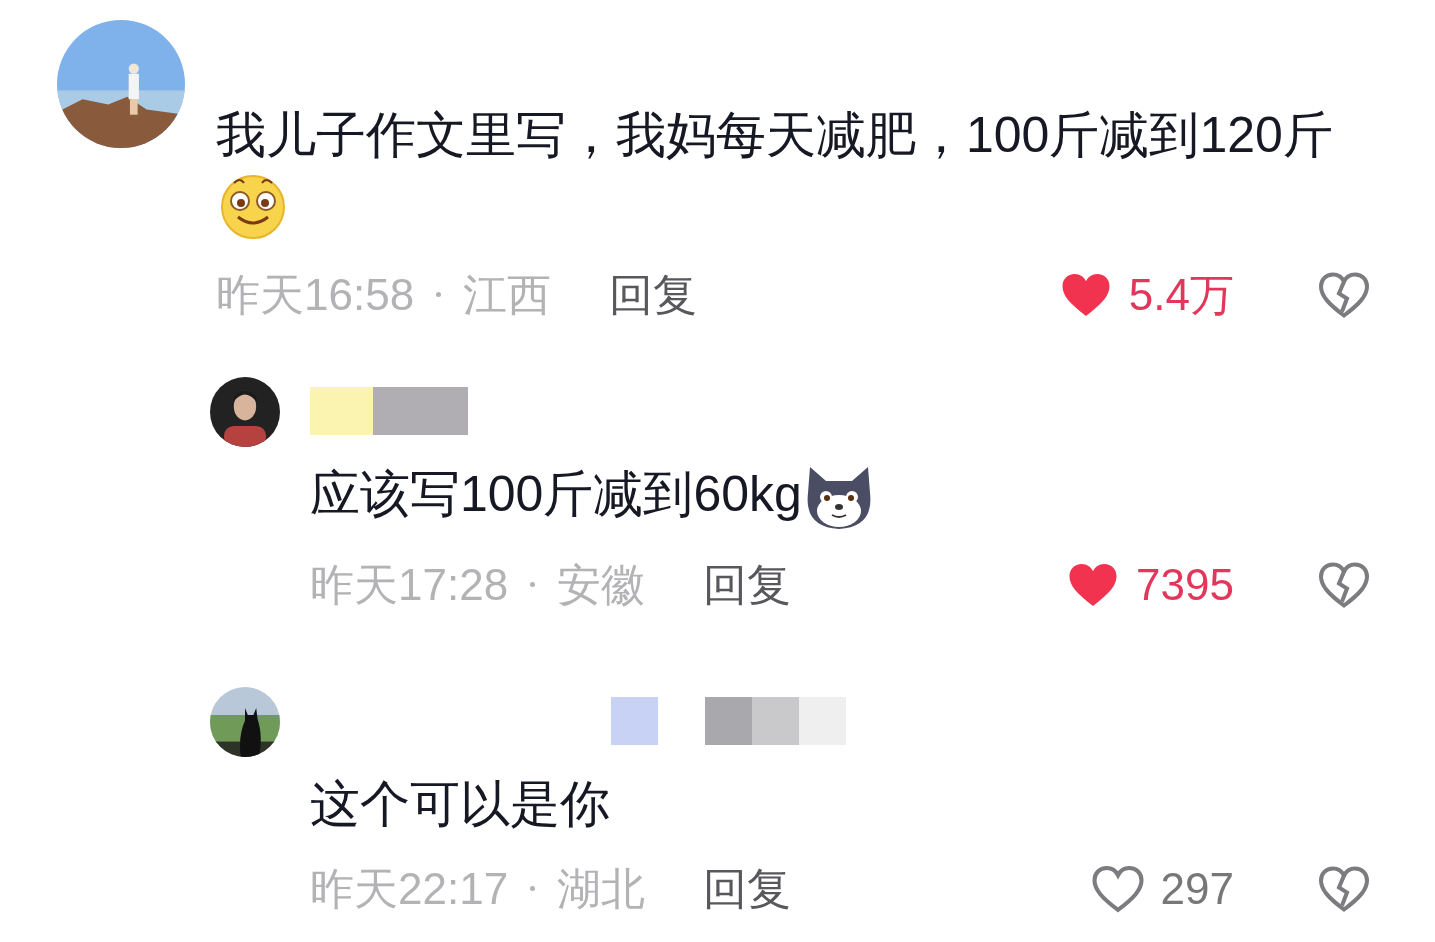  I want to click on timestamp: 昨天16:58, so click(315, 294).